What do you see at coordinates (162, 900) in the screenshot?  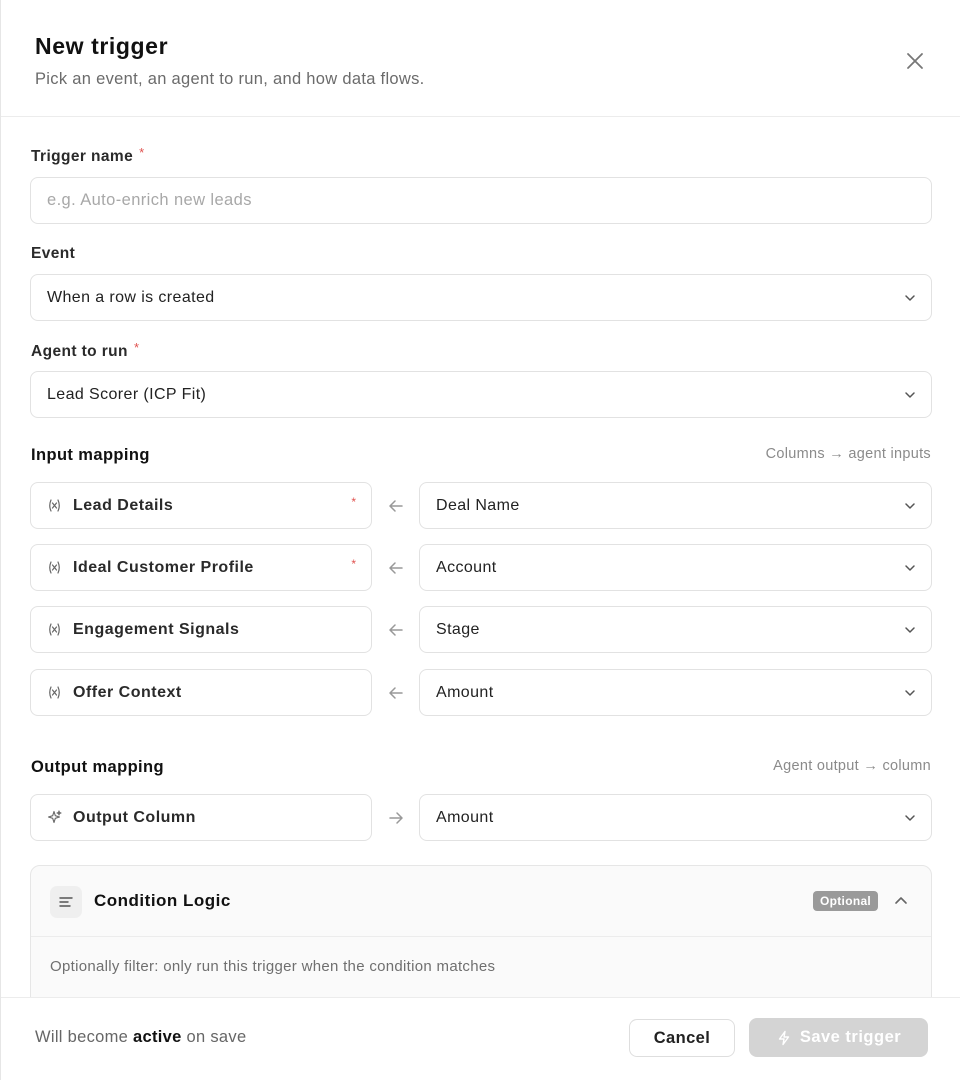 I see `condition-logic-title: Condition Logic` at bounding box center [162, 900].